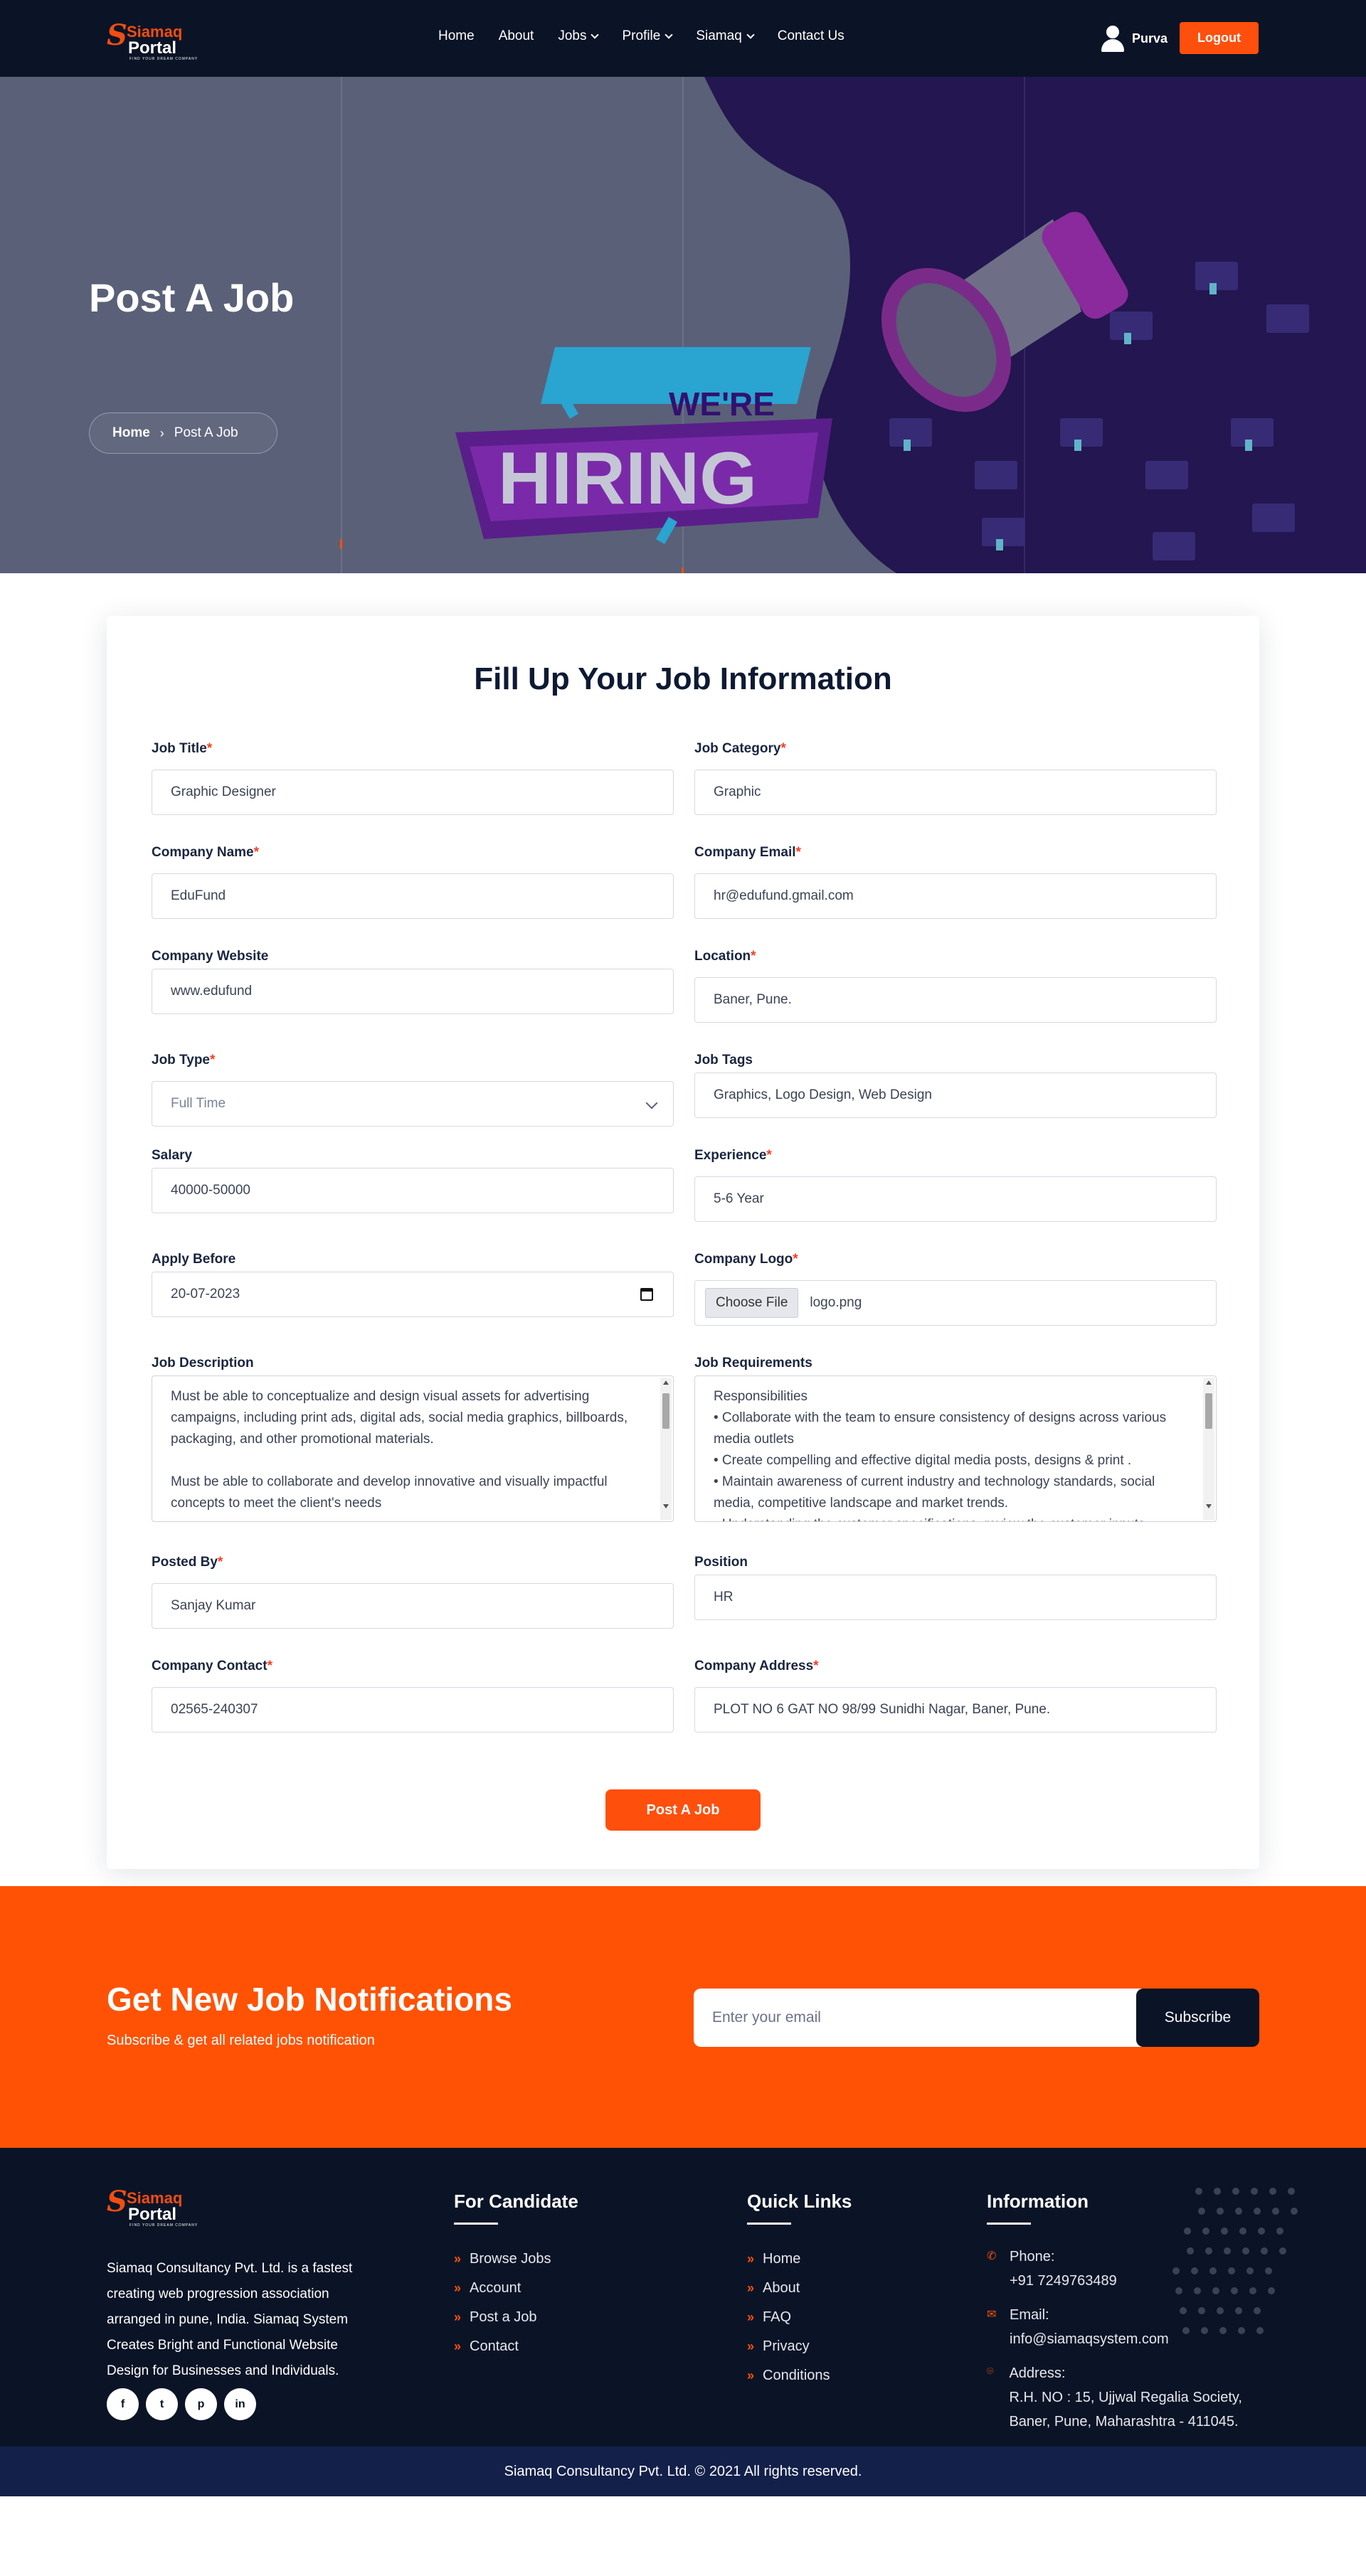  Describe the element at coordinates (413, 1190) in the screenshot. I see `salary-input: 40000-50000` at that location.